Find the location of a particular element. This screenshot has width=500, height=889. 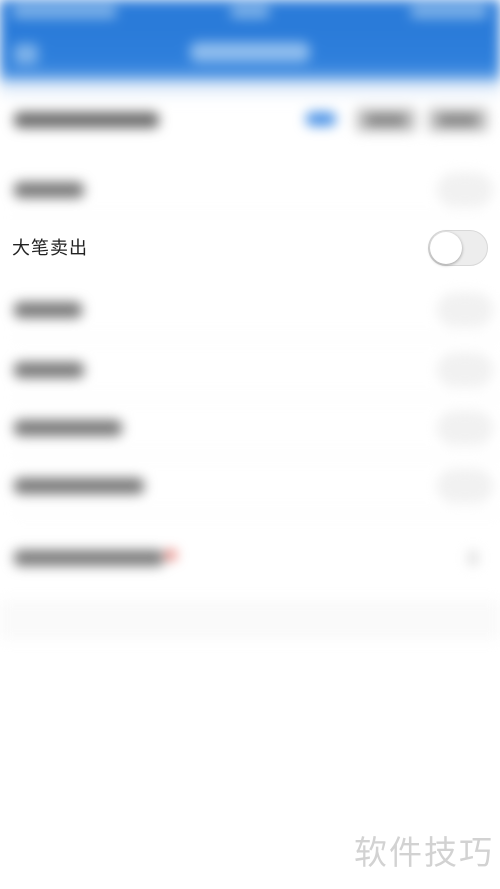

setting-row-7-label is located at coordinates (89, 558).